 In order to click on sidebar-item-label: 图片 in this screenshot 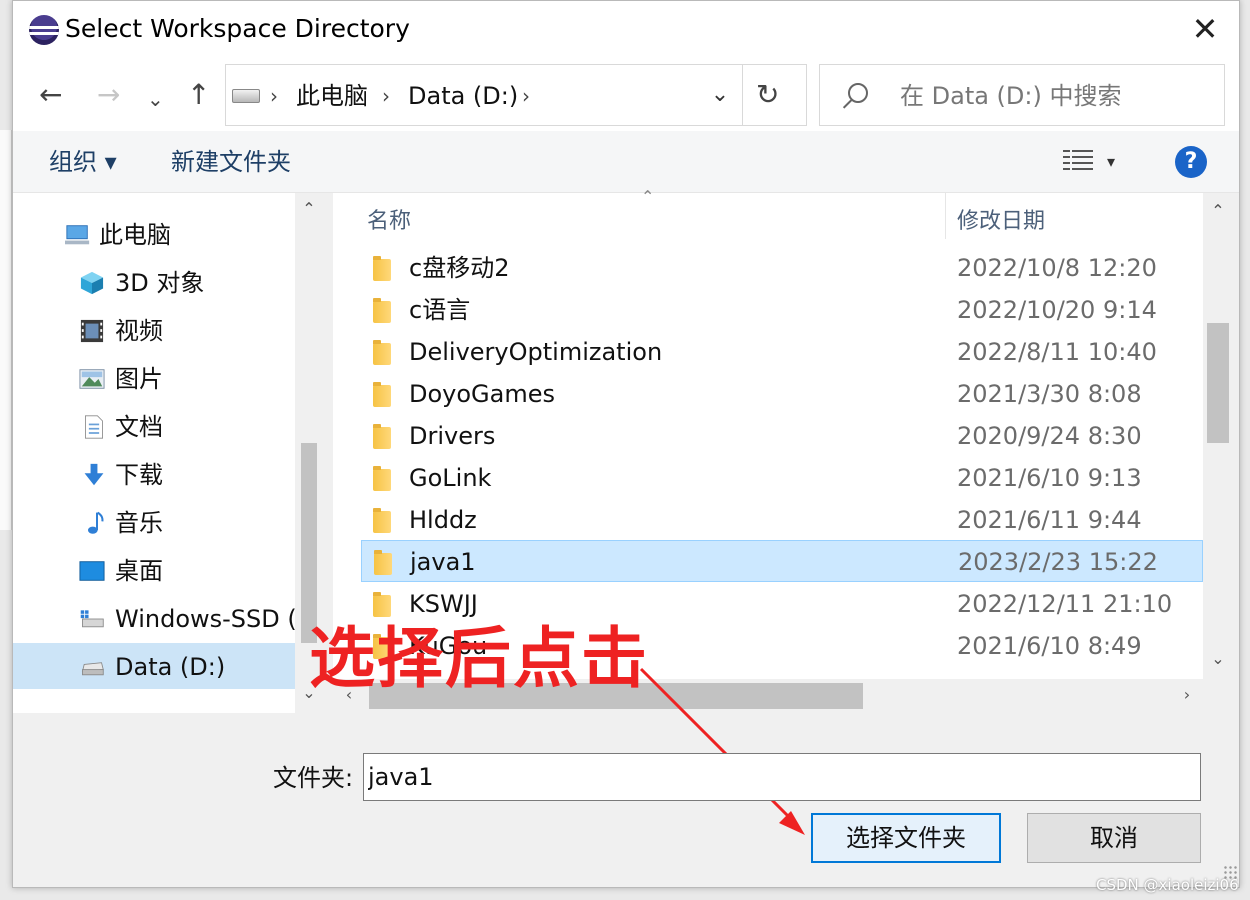, I will do `click(139, 379)`.